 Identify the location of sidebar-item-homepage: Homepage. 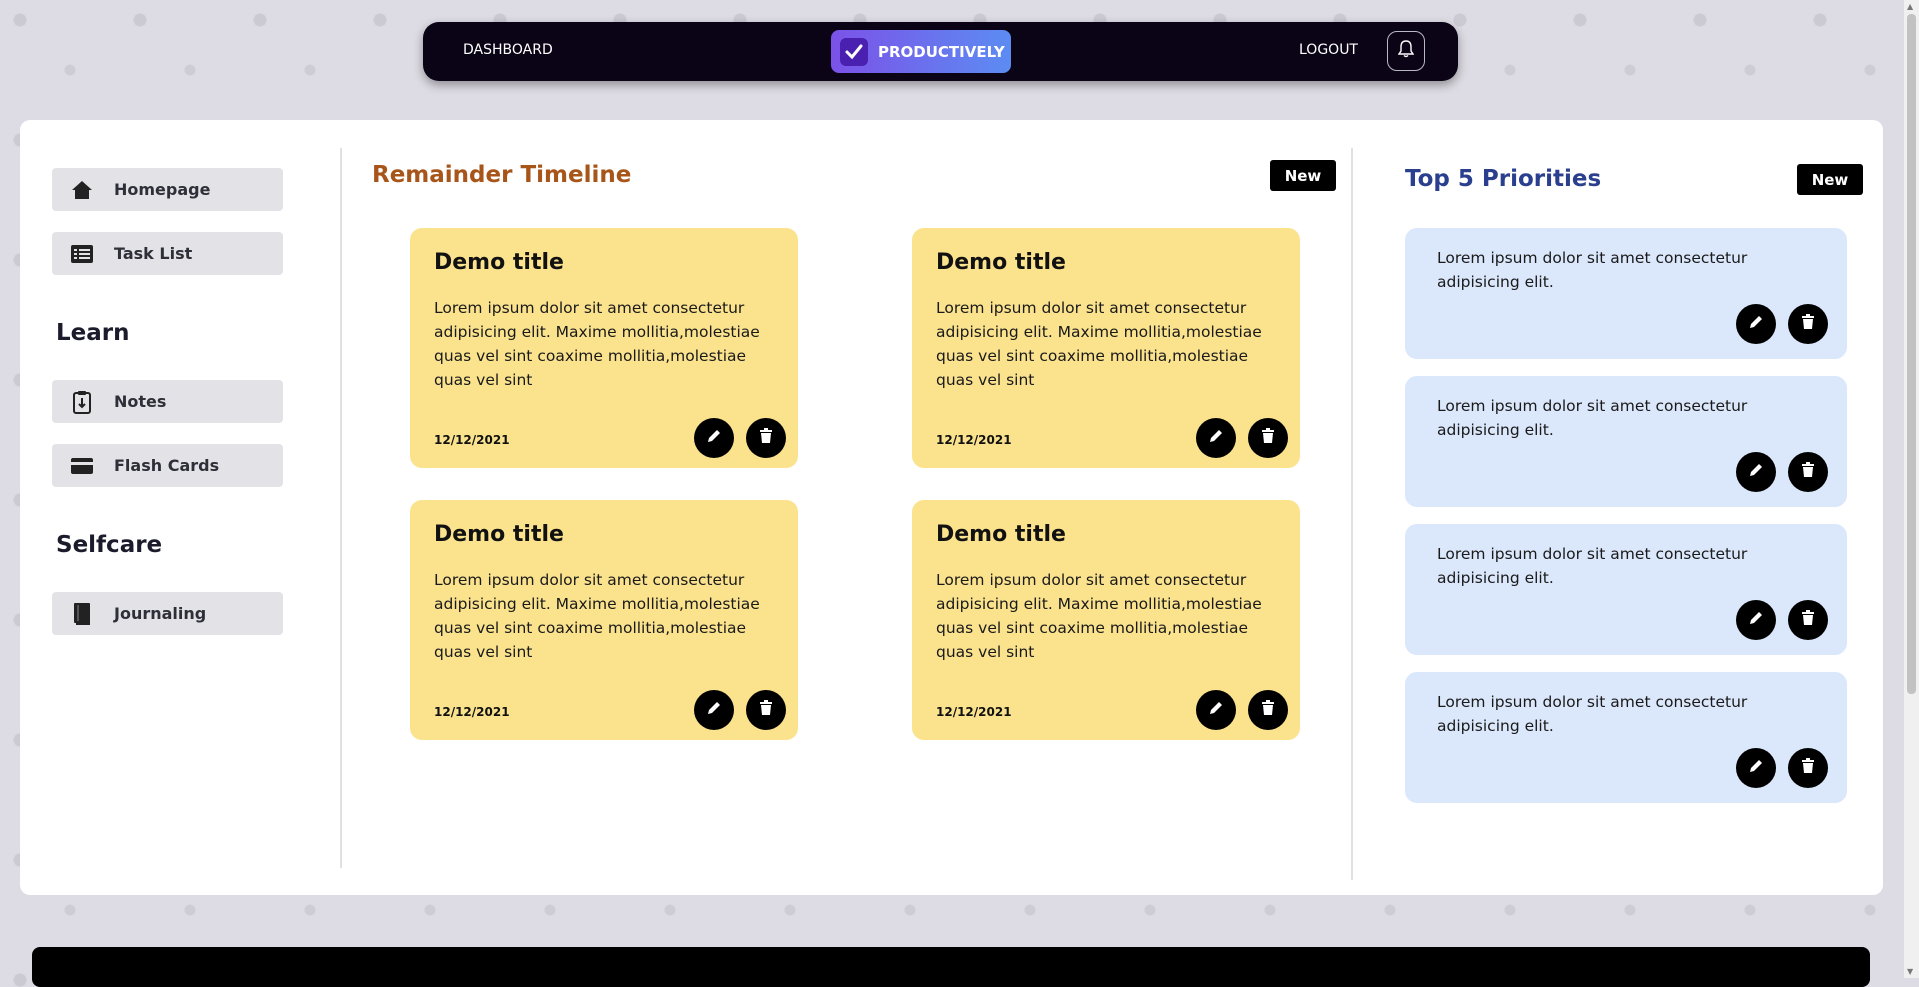
(167, 189).